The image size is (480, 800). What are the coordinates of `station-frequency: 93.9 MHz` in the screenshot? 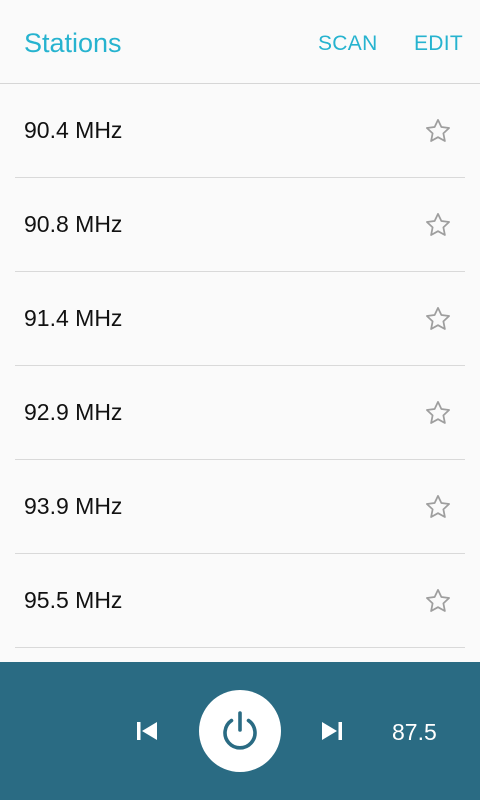 It's located at (73, 506).